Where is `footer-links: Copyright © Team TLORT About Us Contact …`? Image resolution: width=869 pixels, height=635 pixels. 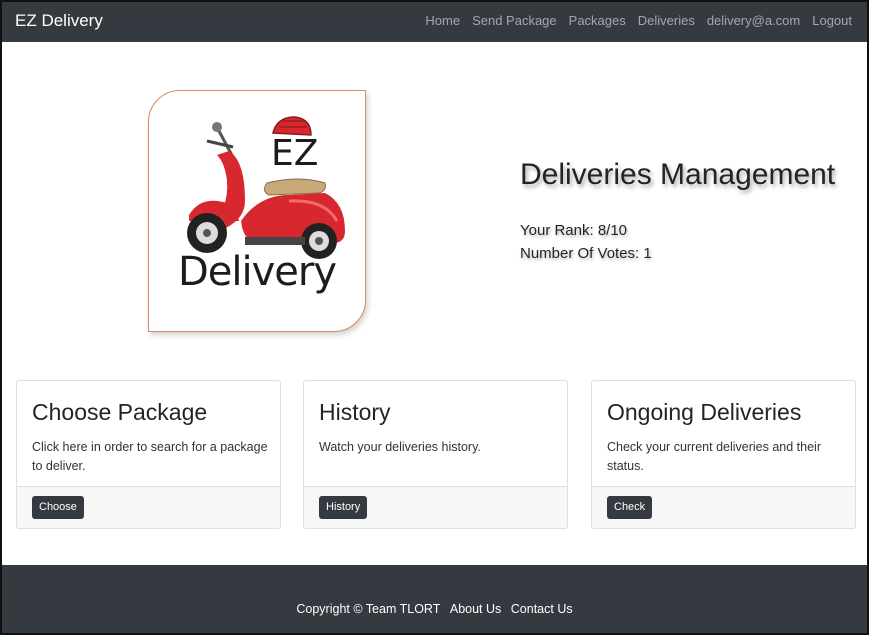 footer-links: Copyright © Team TLORT About Us Contact … is located at coordinates (434, 609).